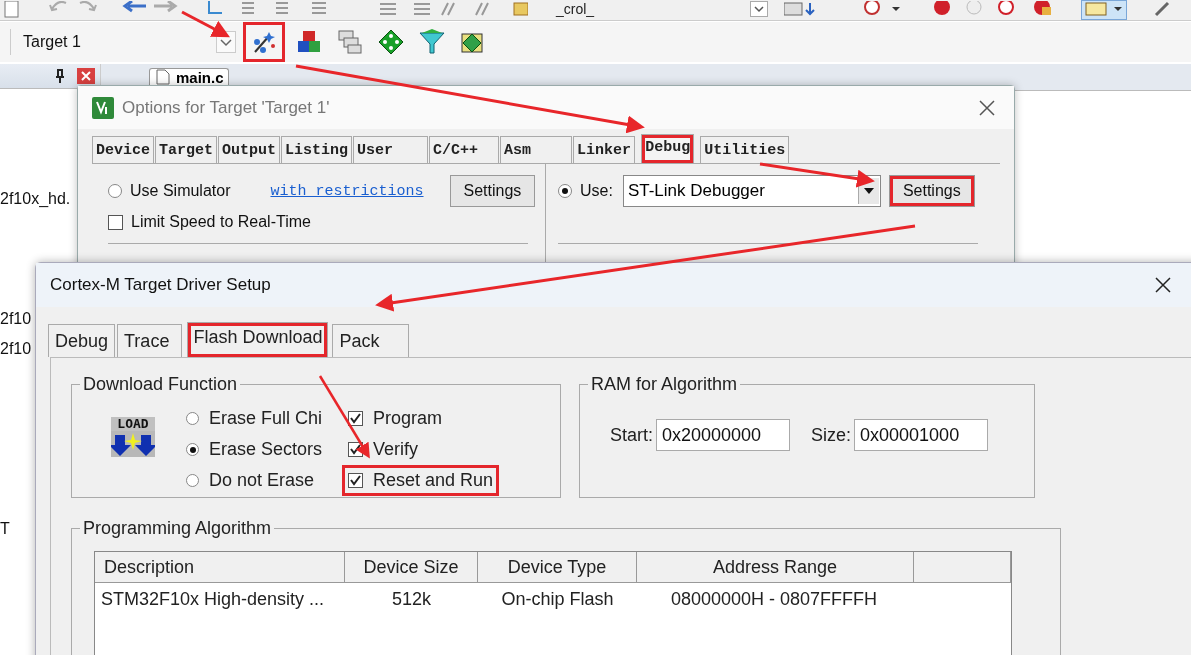 Image resolution: width=1191 pixels, height=655 pixels. Describe the element at coordinates (408, 418) in the screenshot. I see `checkbox-label: Program` at that location.